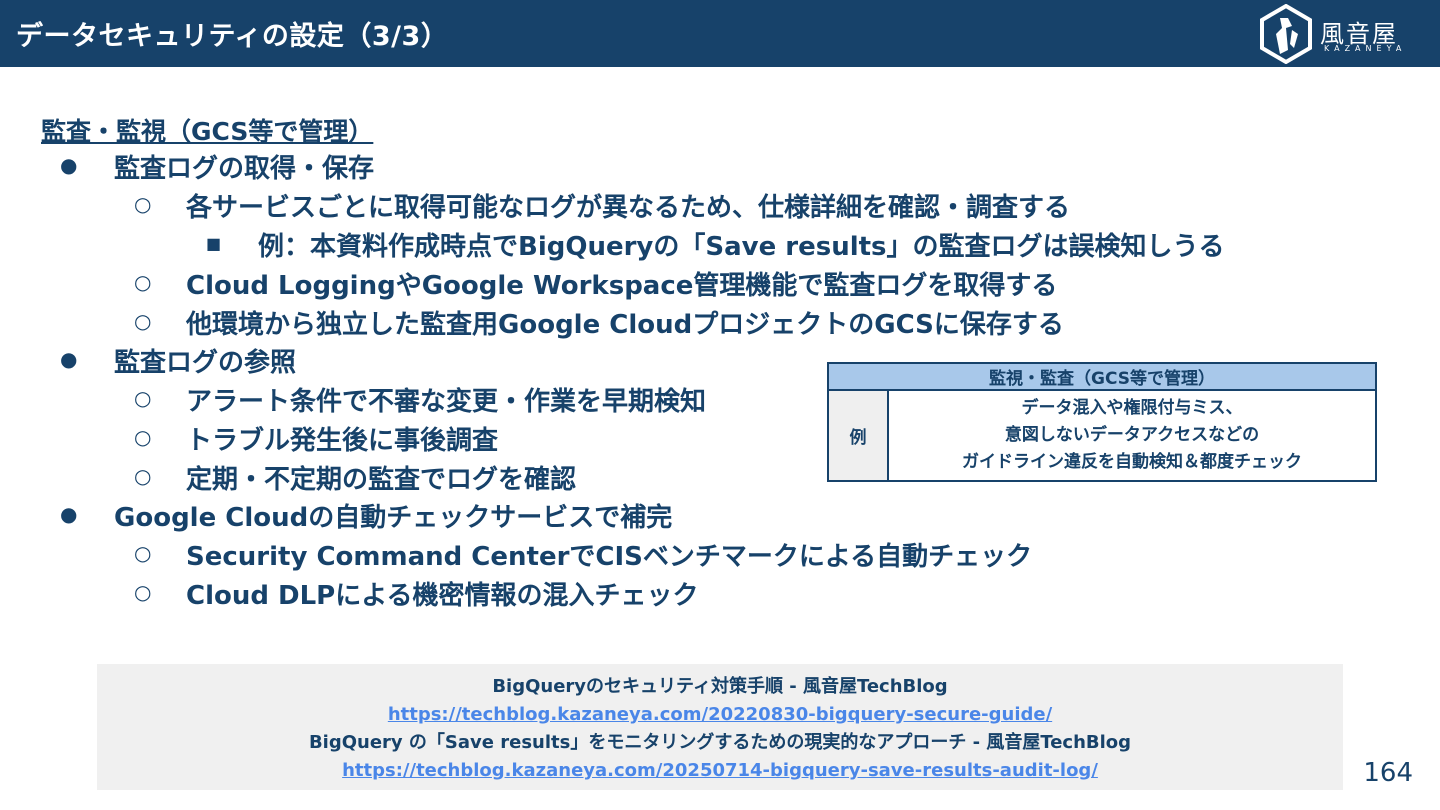 The height and width of the screenshot is (810, 1440). Describe the element at coordinates (205, 363) in the screenshot. I see `list-item-l1: 監査ログの参照` at that location.